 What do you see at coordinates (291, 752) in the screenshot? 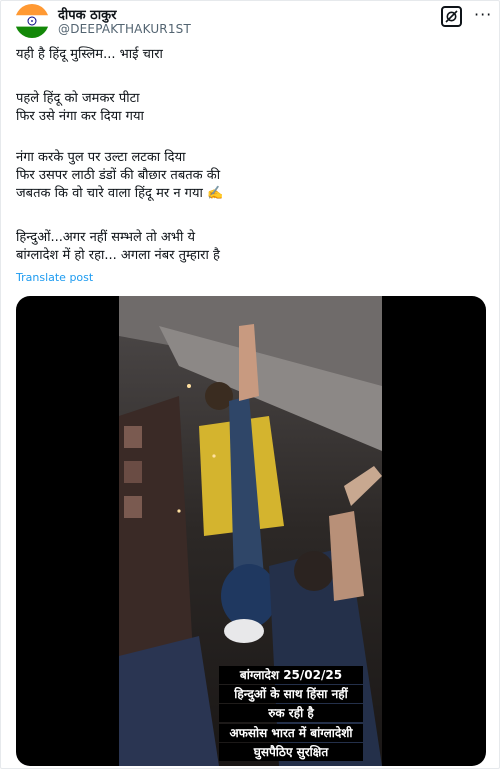
I see `video-caption-line: घुसपैठिए सुरक्षित` at bounding box center [291, 752].